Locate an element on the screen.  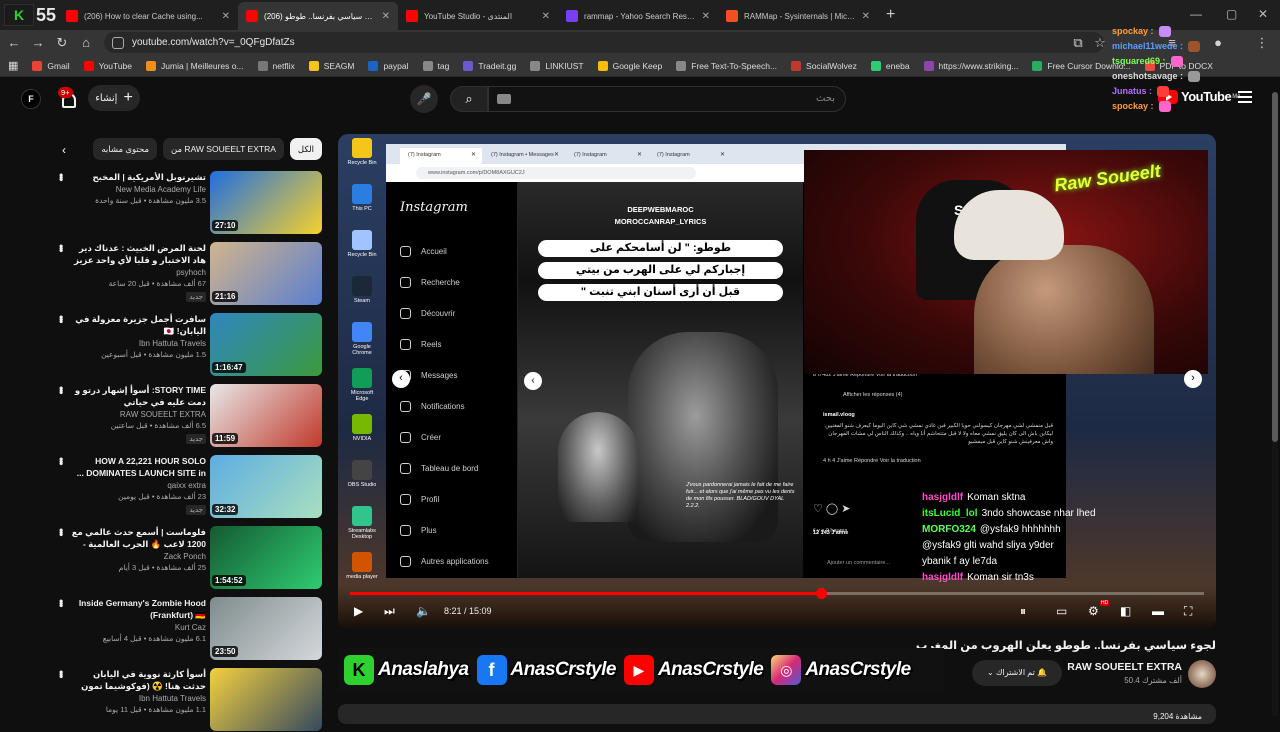
browser-tab: (206) لجوء سياسي بفرنسا.. طوطو...✕ is located at coordinates (318, 16).